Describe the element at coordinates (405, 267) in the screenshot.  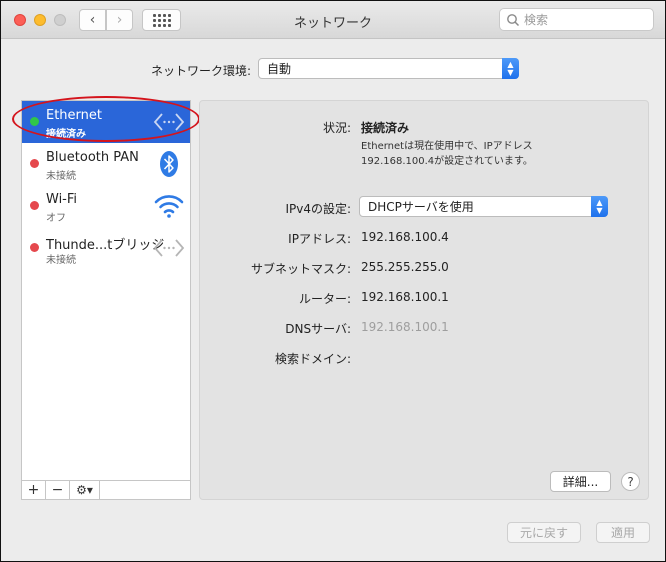
I see `subnet-mask-value: 255.255.255.0` at that location.